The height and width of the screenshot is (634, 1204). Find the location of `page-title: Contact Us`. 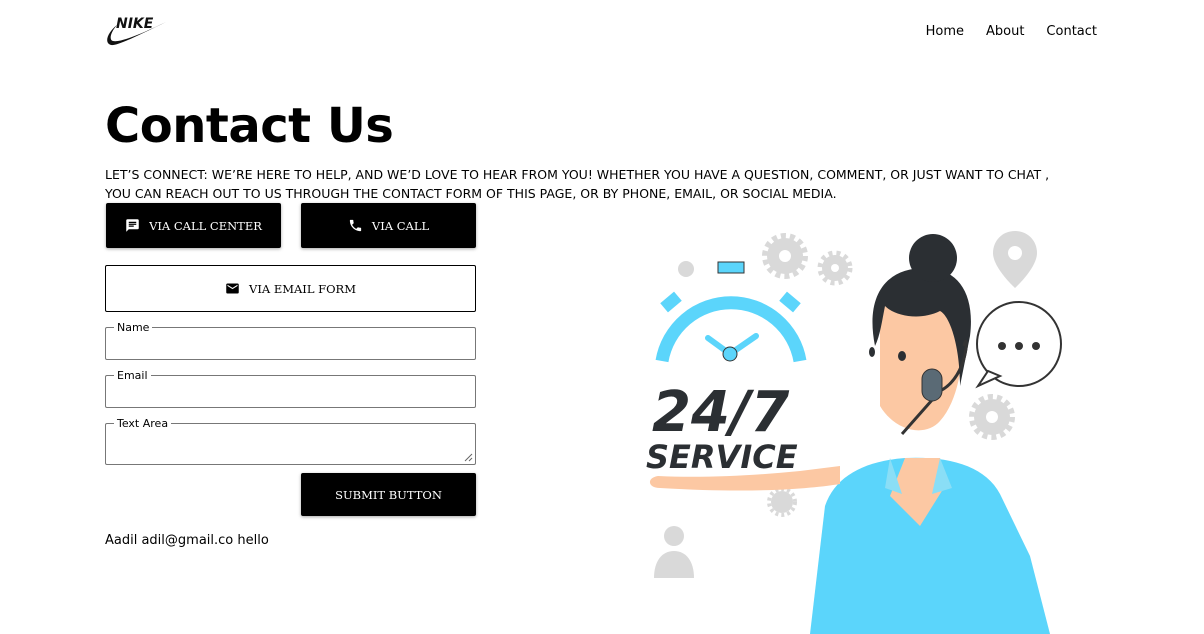

page-title: Contact Us is located at coordinates (249, 126).